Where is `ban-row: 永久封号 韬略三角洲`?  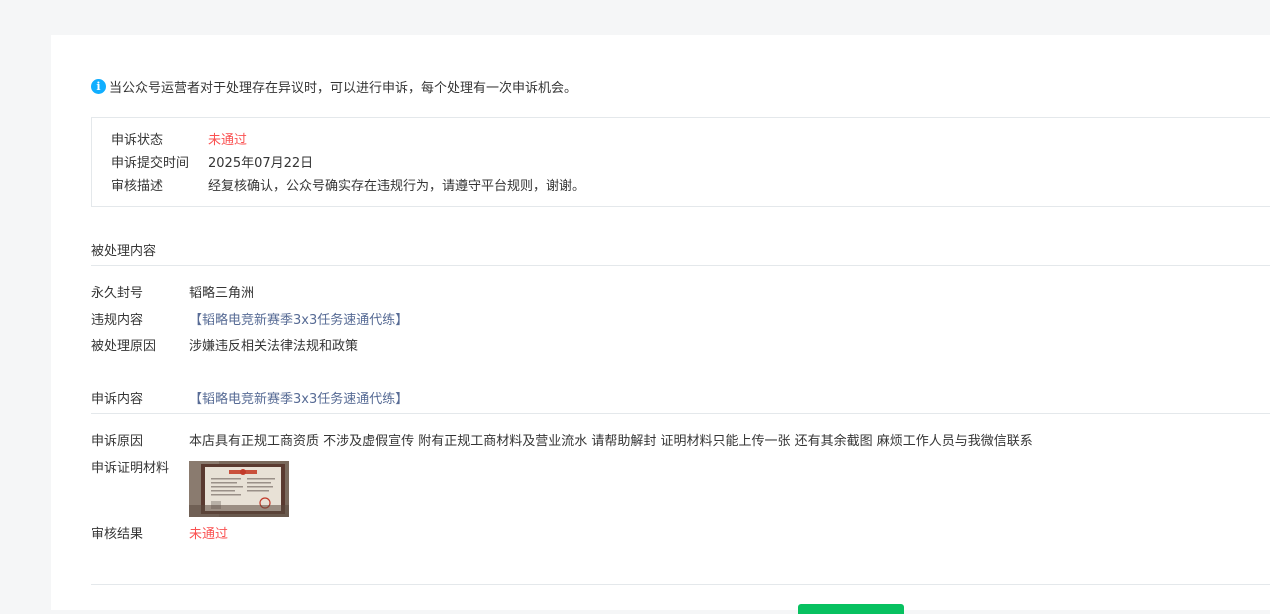 ban-row: 永久封号 韬略三角洲 is located at coordinates (172, 291).